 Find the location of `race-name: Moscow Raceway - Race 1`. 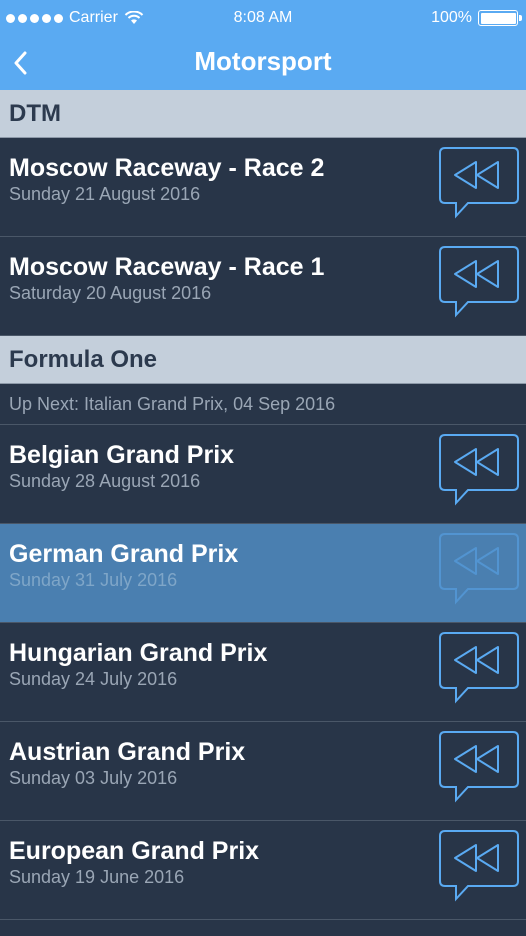

race-name: Moscow Raceway - Race 1 is located at coordinates (167, 267).